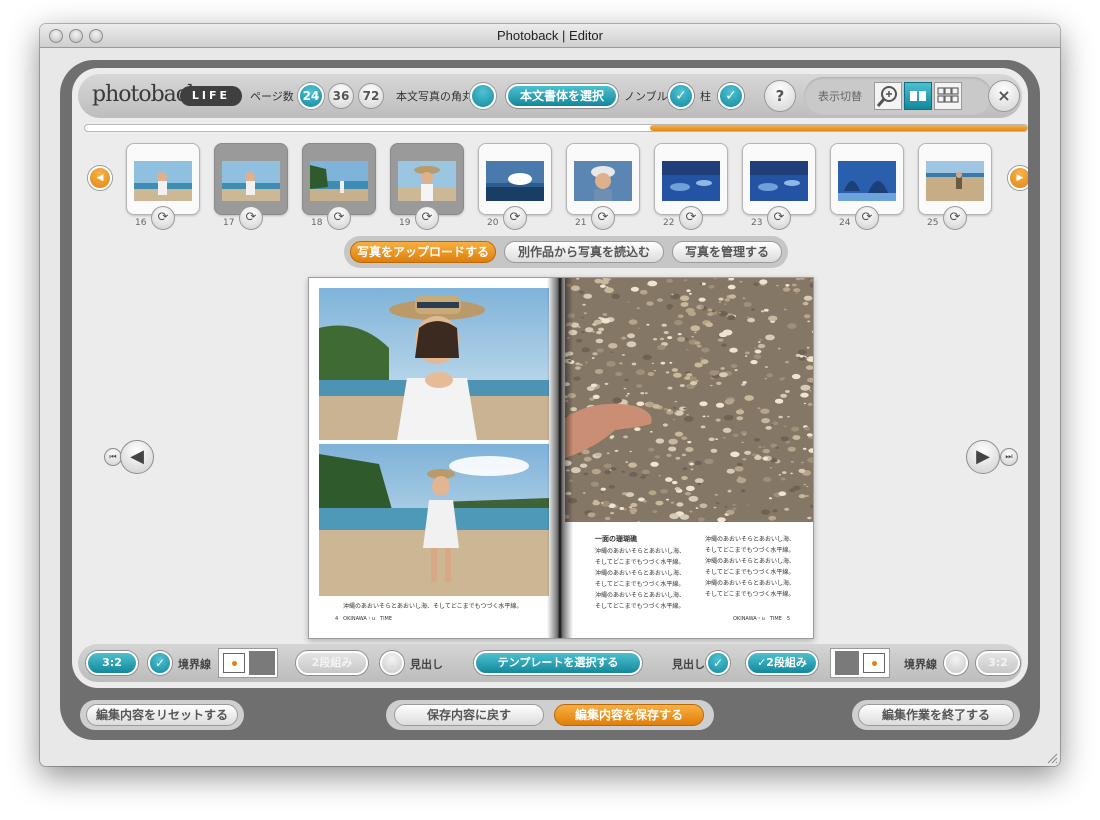 The width and height of the screenshot is (1100, 820). What do you see at coordinates (515, 186) in the screenshot?
I see `photo-thumbnail: 20 ⟳` at bounding box center [515, 186].